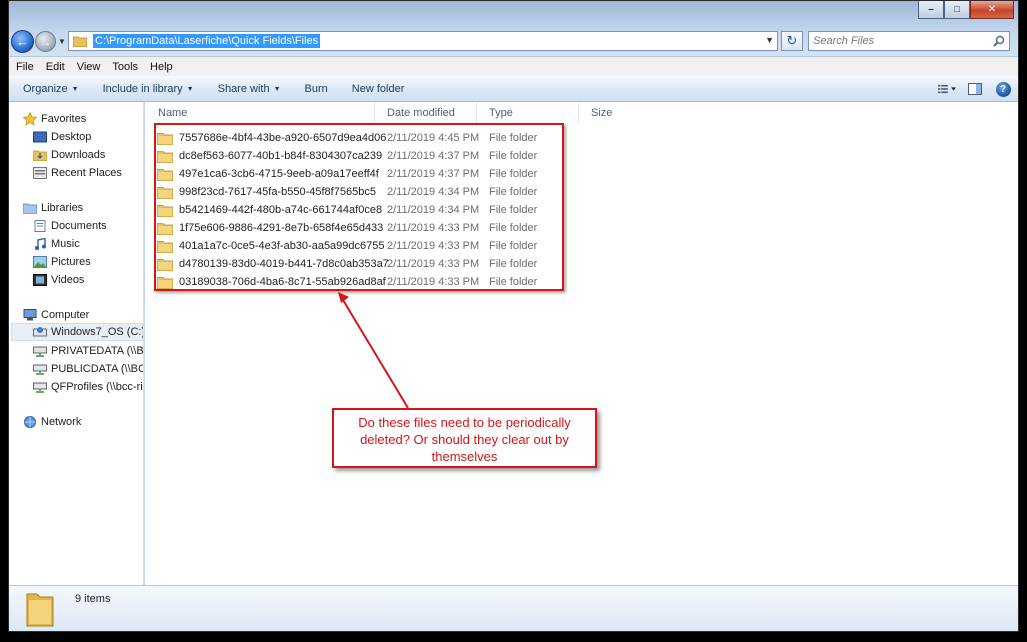  Describe the element at coordinates (56, 315) in the screenshot. I see `nav-computer: Computer` at that location.